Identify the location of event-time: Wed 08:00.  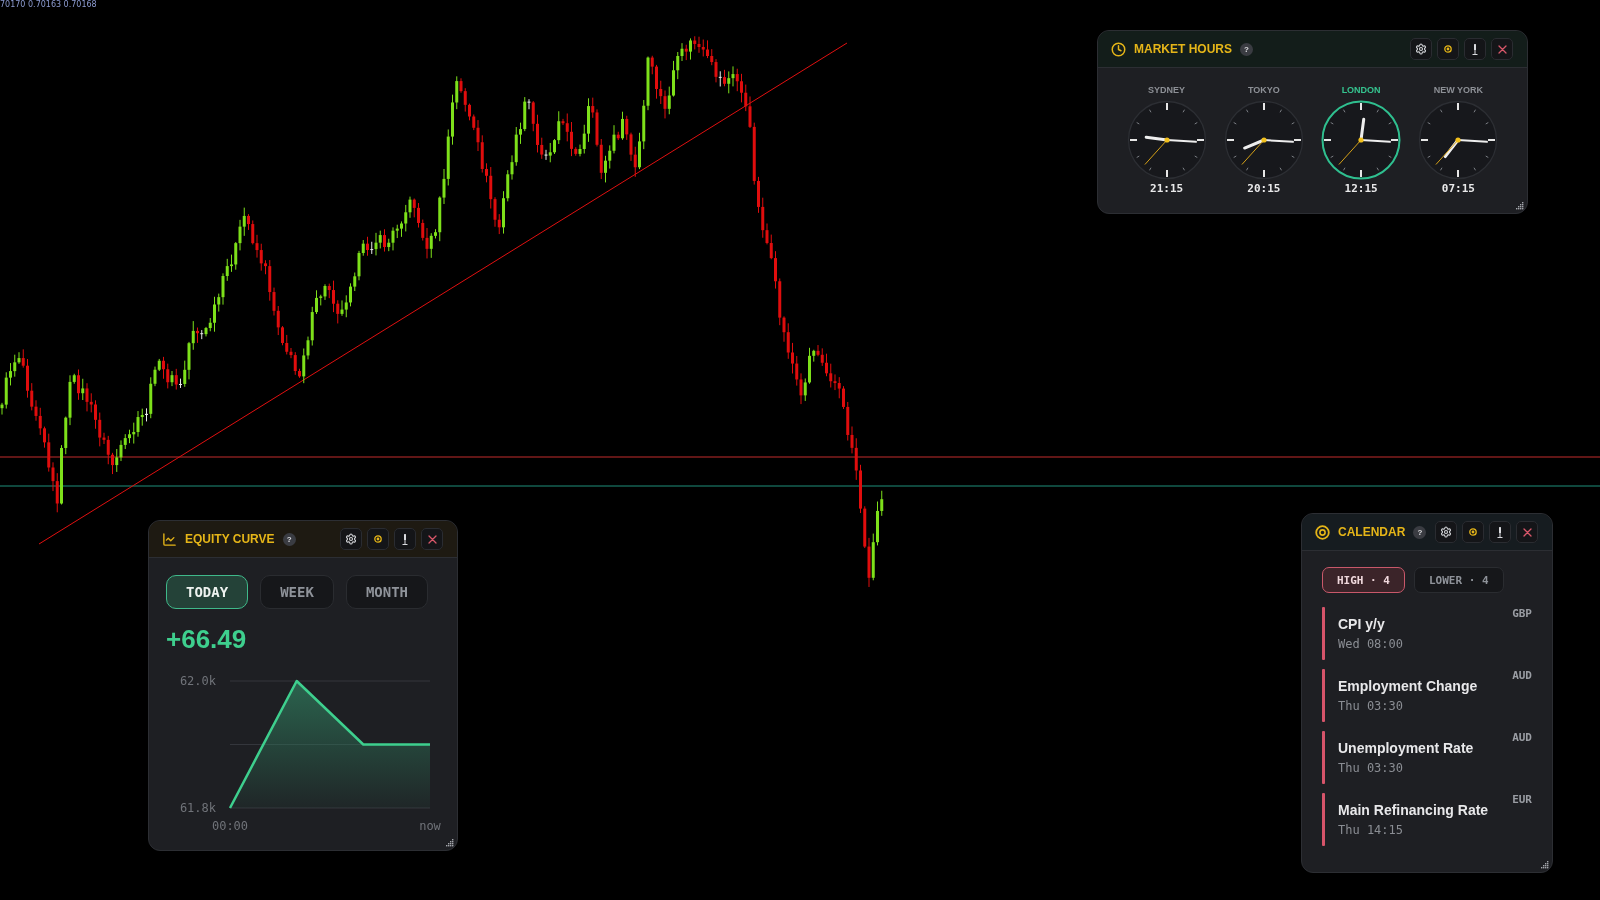
(1371, 644).